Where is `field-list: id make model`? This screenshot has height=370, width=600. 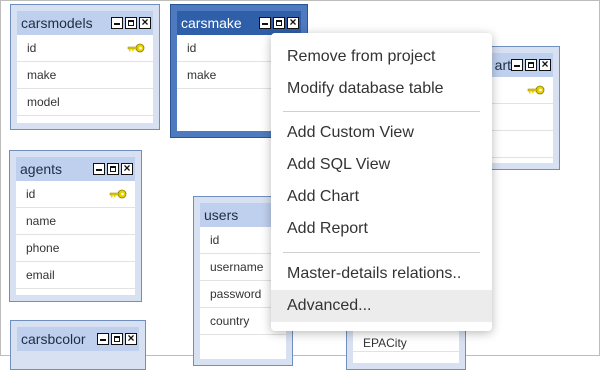 field-list: id make model is located at coordinates (85, 79).